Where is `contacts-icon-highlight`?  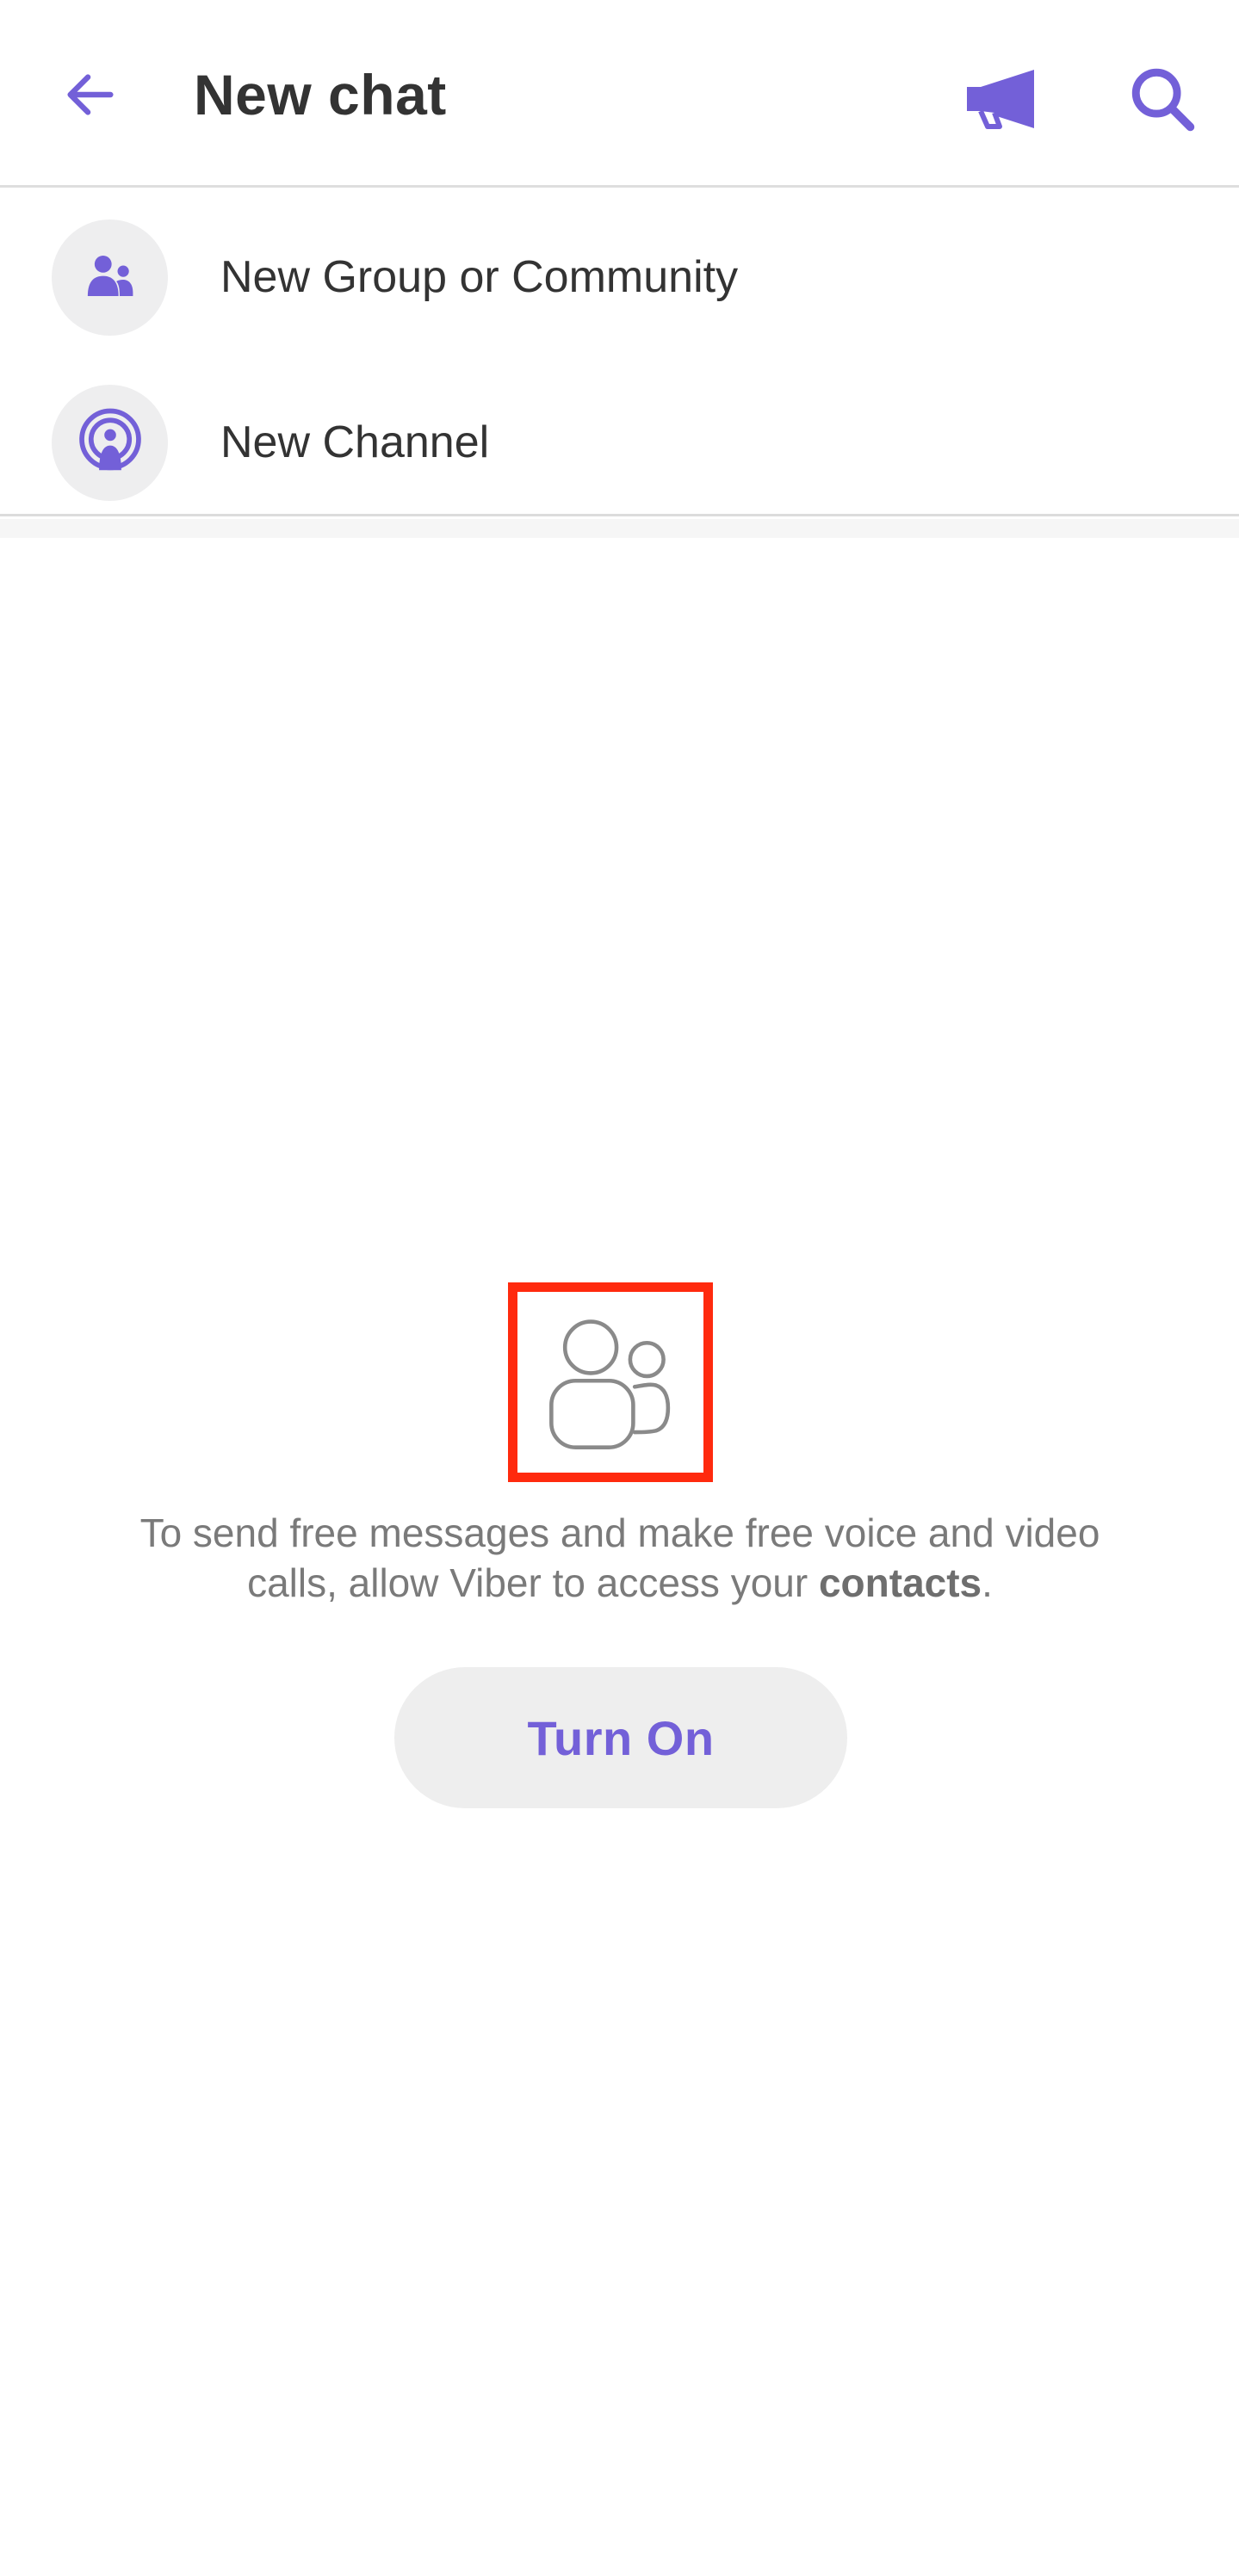 contacts-icon-highlight is located at coordinates (610, 1382).